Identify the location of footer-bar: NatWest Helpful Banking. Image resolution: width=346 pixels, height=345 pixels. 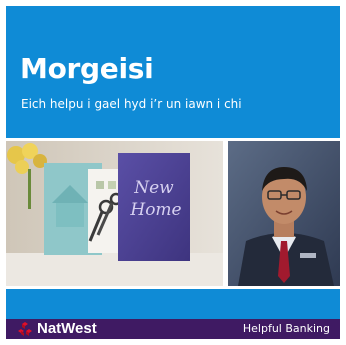
(173, 329).